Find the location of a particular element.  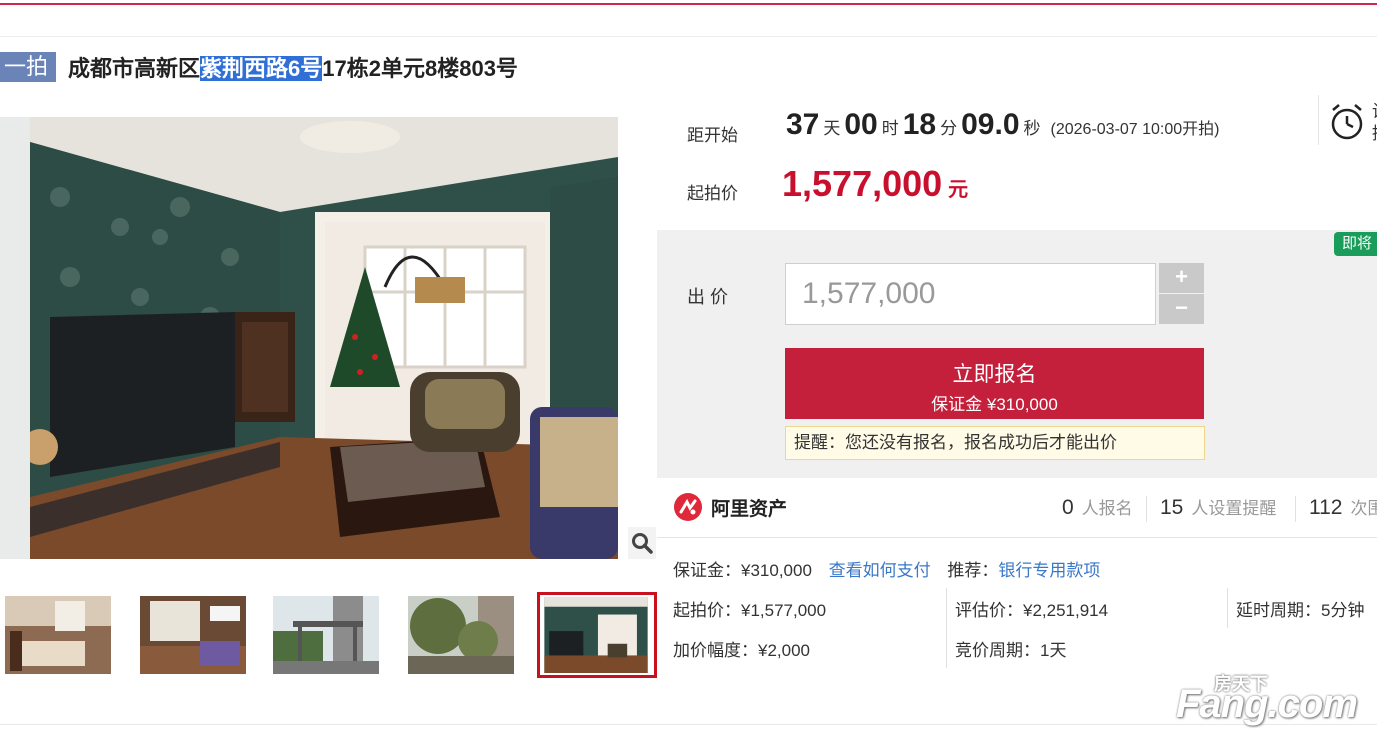

zoom-button is located at coordinates (642, 543).